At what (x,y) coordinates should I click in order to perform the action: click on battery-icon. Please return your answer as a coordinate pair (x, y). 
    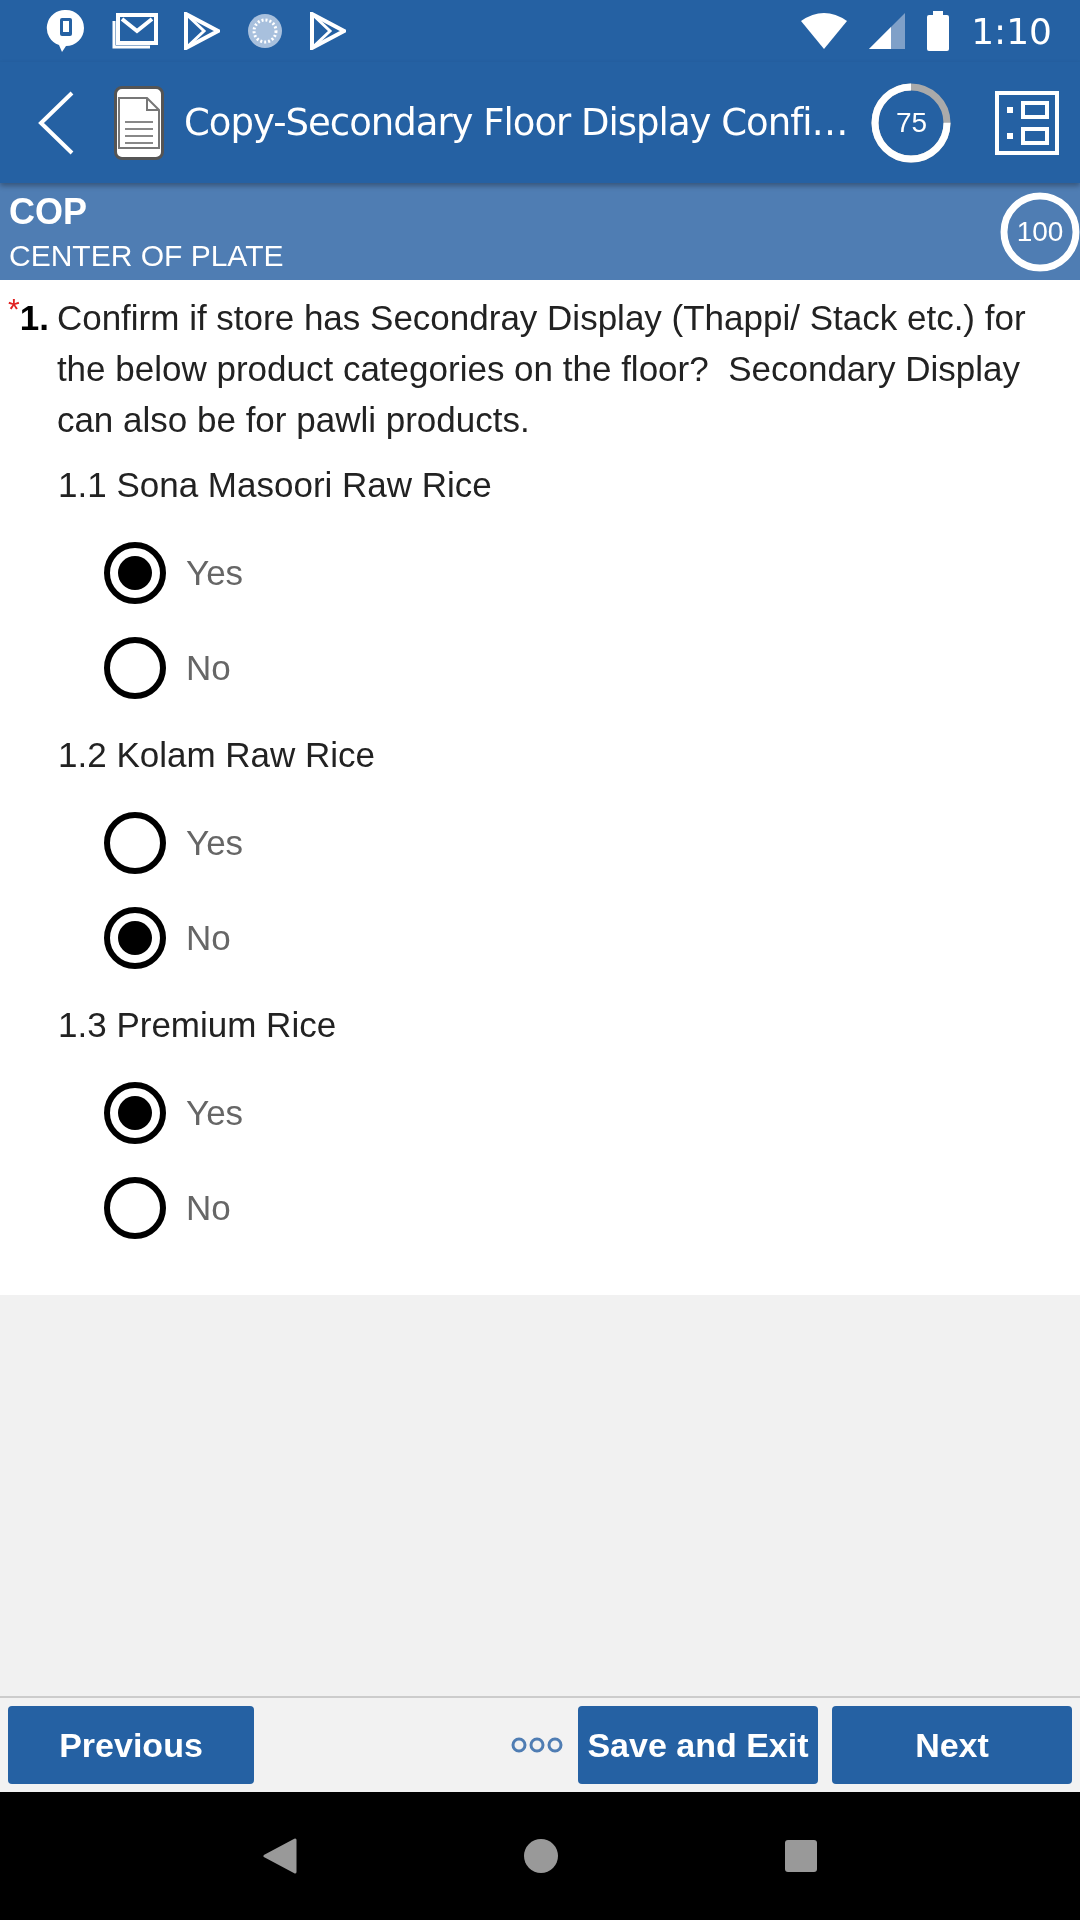
    Looking at the image, I should click on (938, 31).